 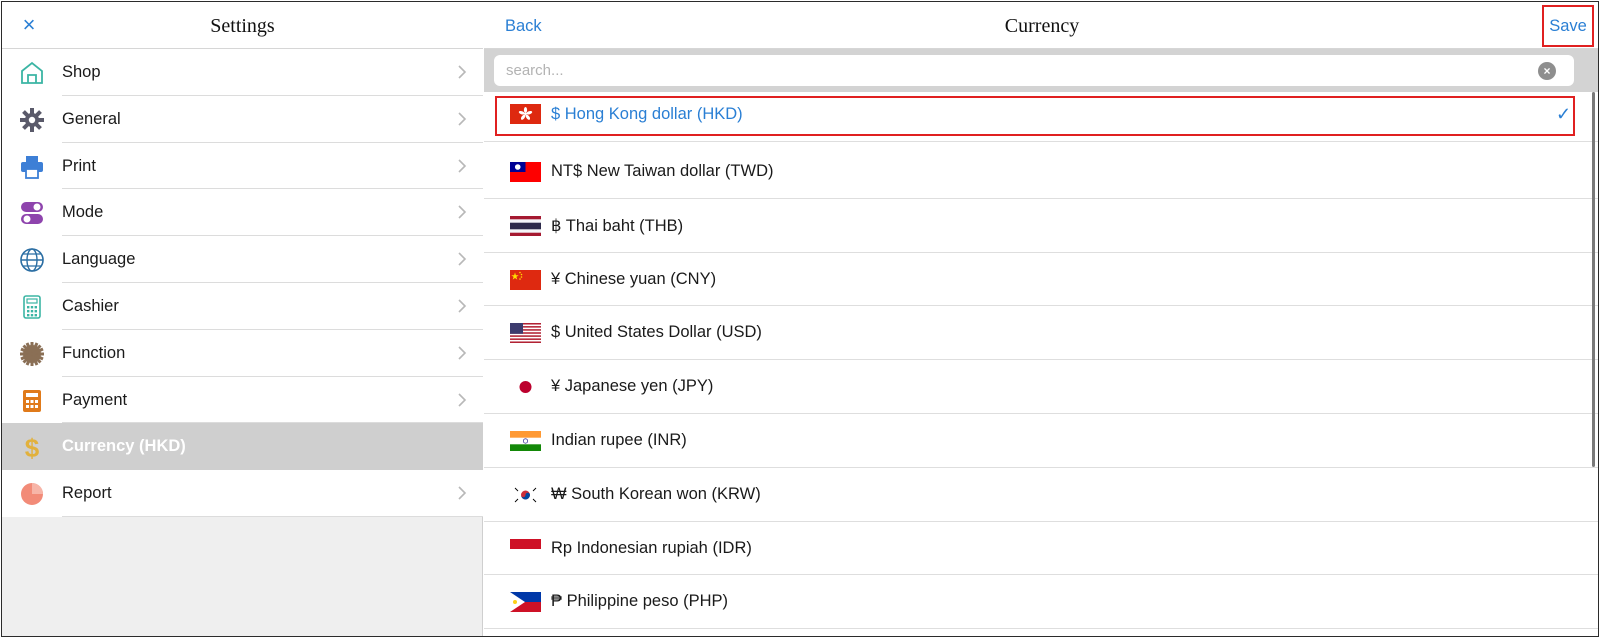 What do you see at coordinates (640, 601) in the screenshot?
I see `currency-label: ₱ Philippine peso (PHP)` at bounding box center [640, 601].